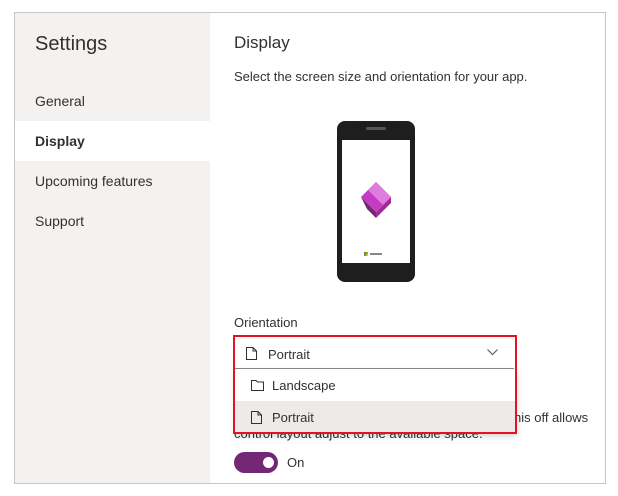 The image size is (618, 496). I want to click on phone-speaker, so click(376, 128).